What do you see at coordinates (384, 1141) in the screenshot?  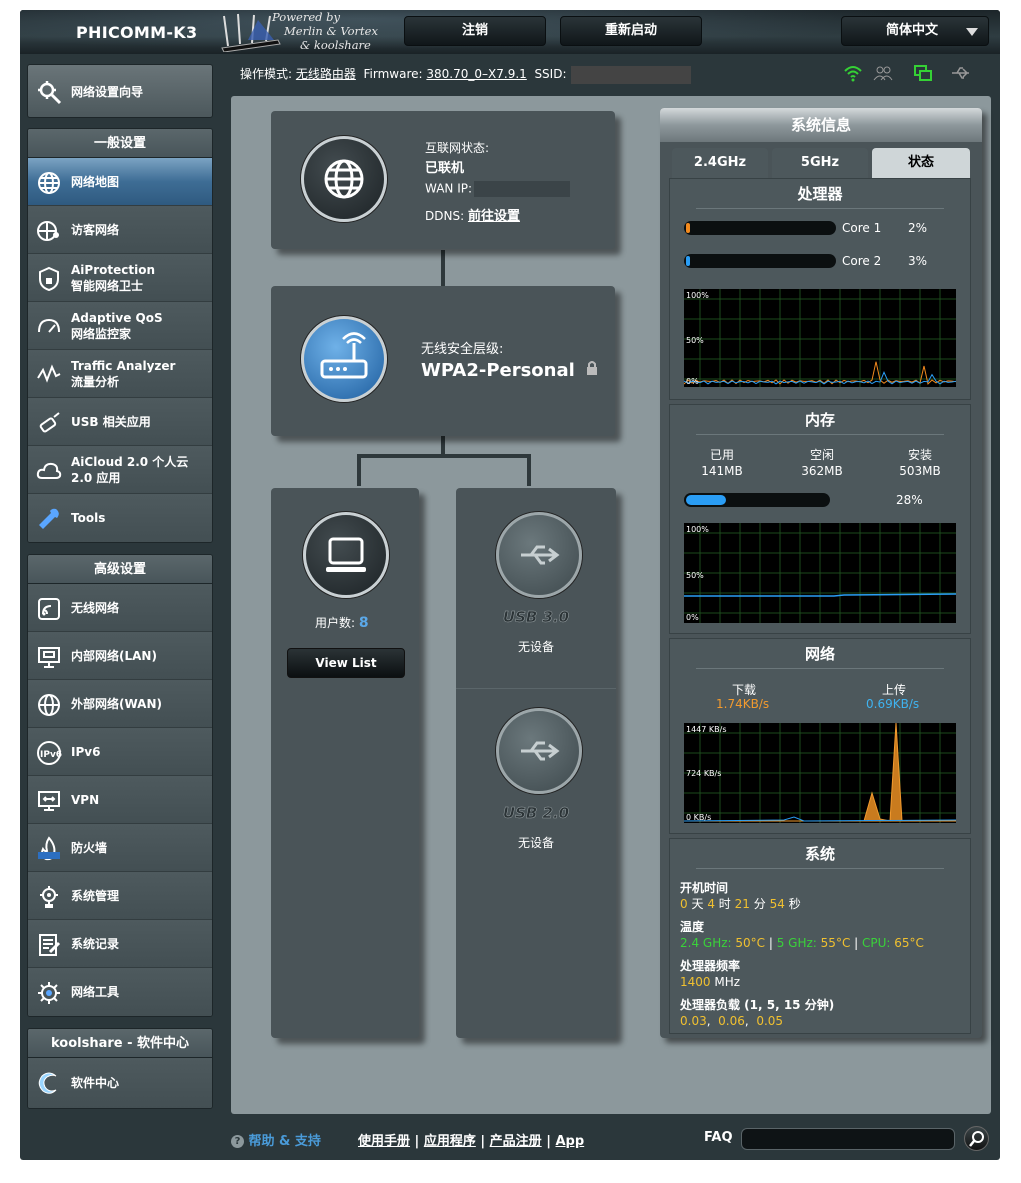 I see `manual-link: 使用手册` at bounding box center [384, 1141].